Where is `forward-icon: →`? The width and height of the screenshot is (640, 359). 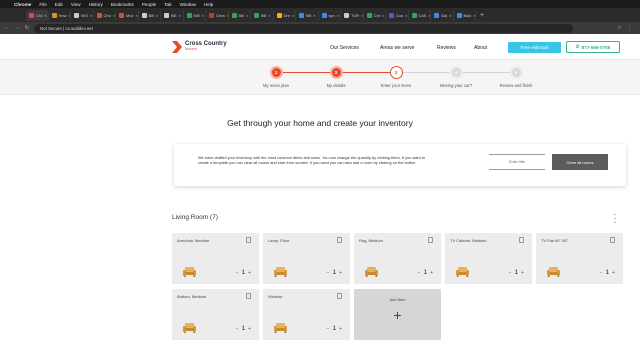 forward-icon: → is located at coordinates (17, 28).